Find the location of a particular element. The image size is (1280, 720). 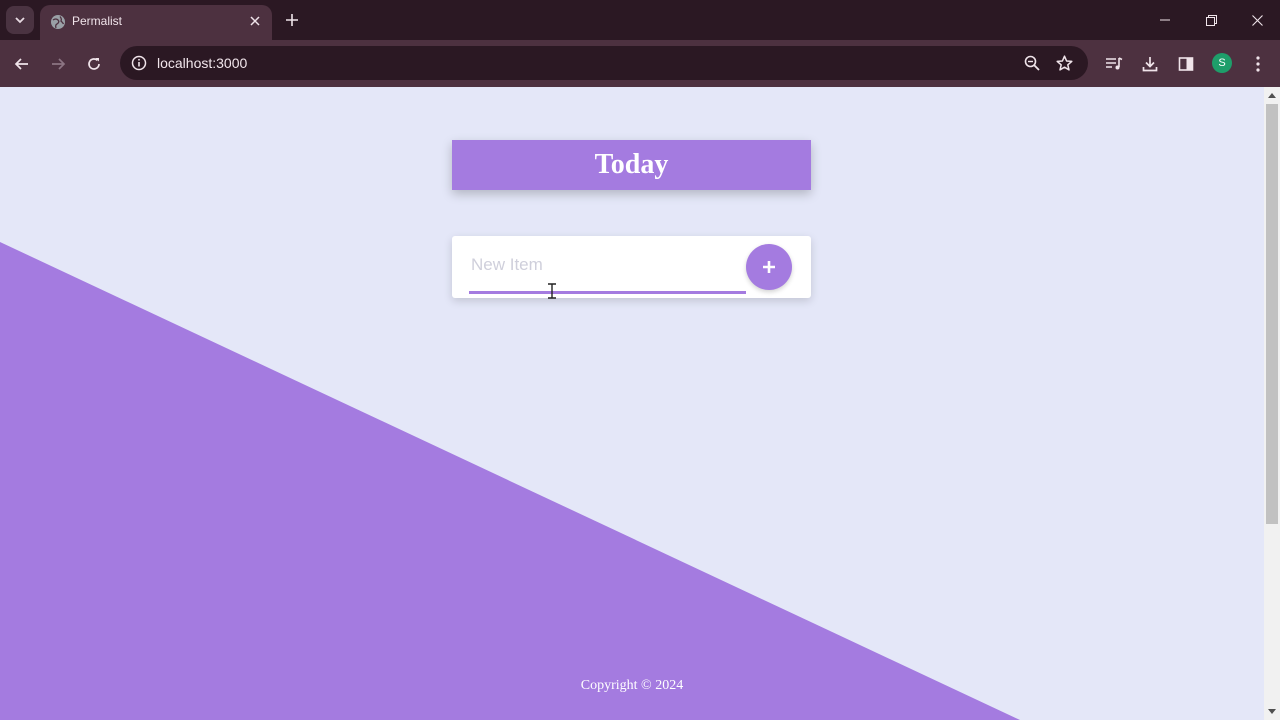

bookmark-button is located at coordinates (1064, 63).